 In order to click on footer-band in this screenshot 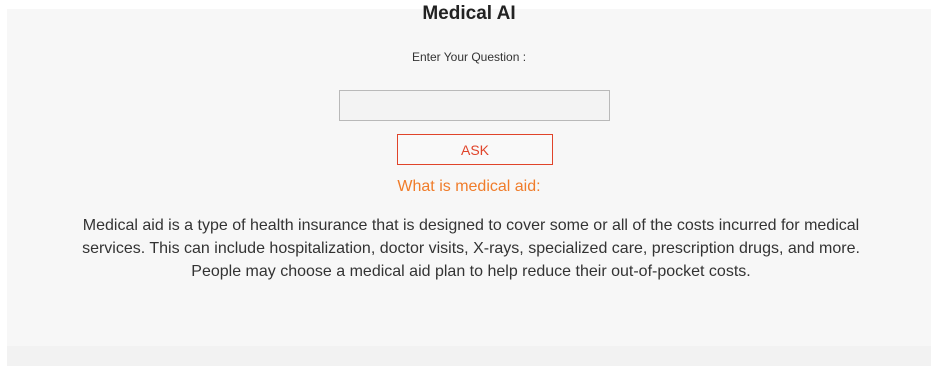, I will do `click(469, 356)`.